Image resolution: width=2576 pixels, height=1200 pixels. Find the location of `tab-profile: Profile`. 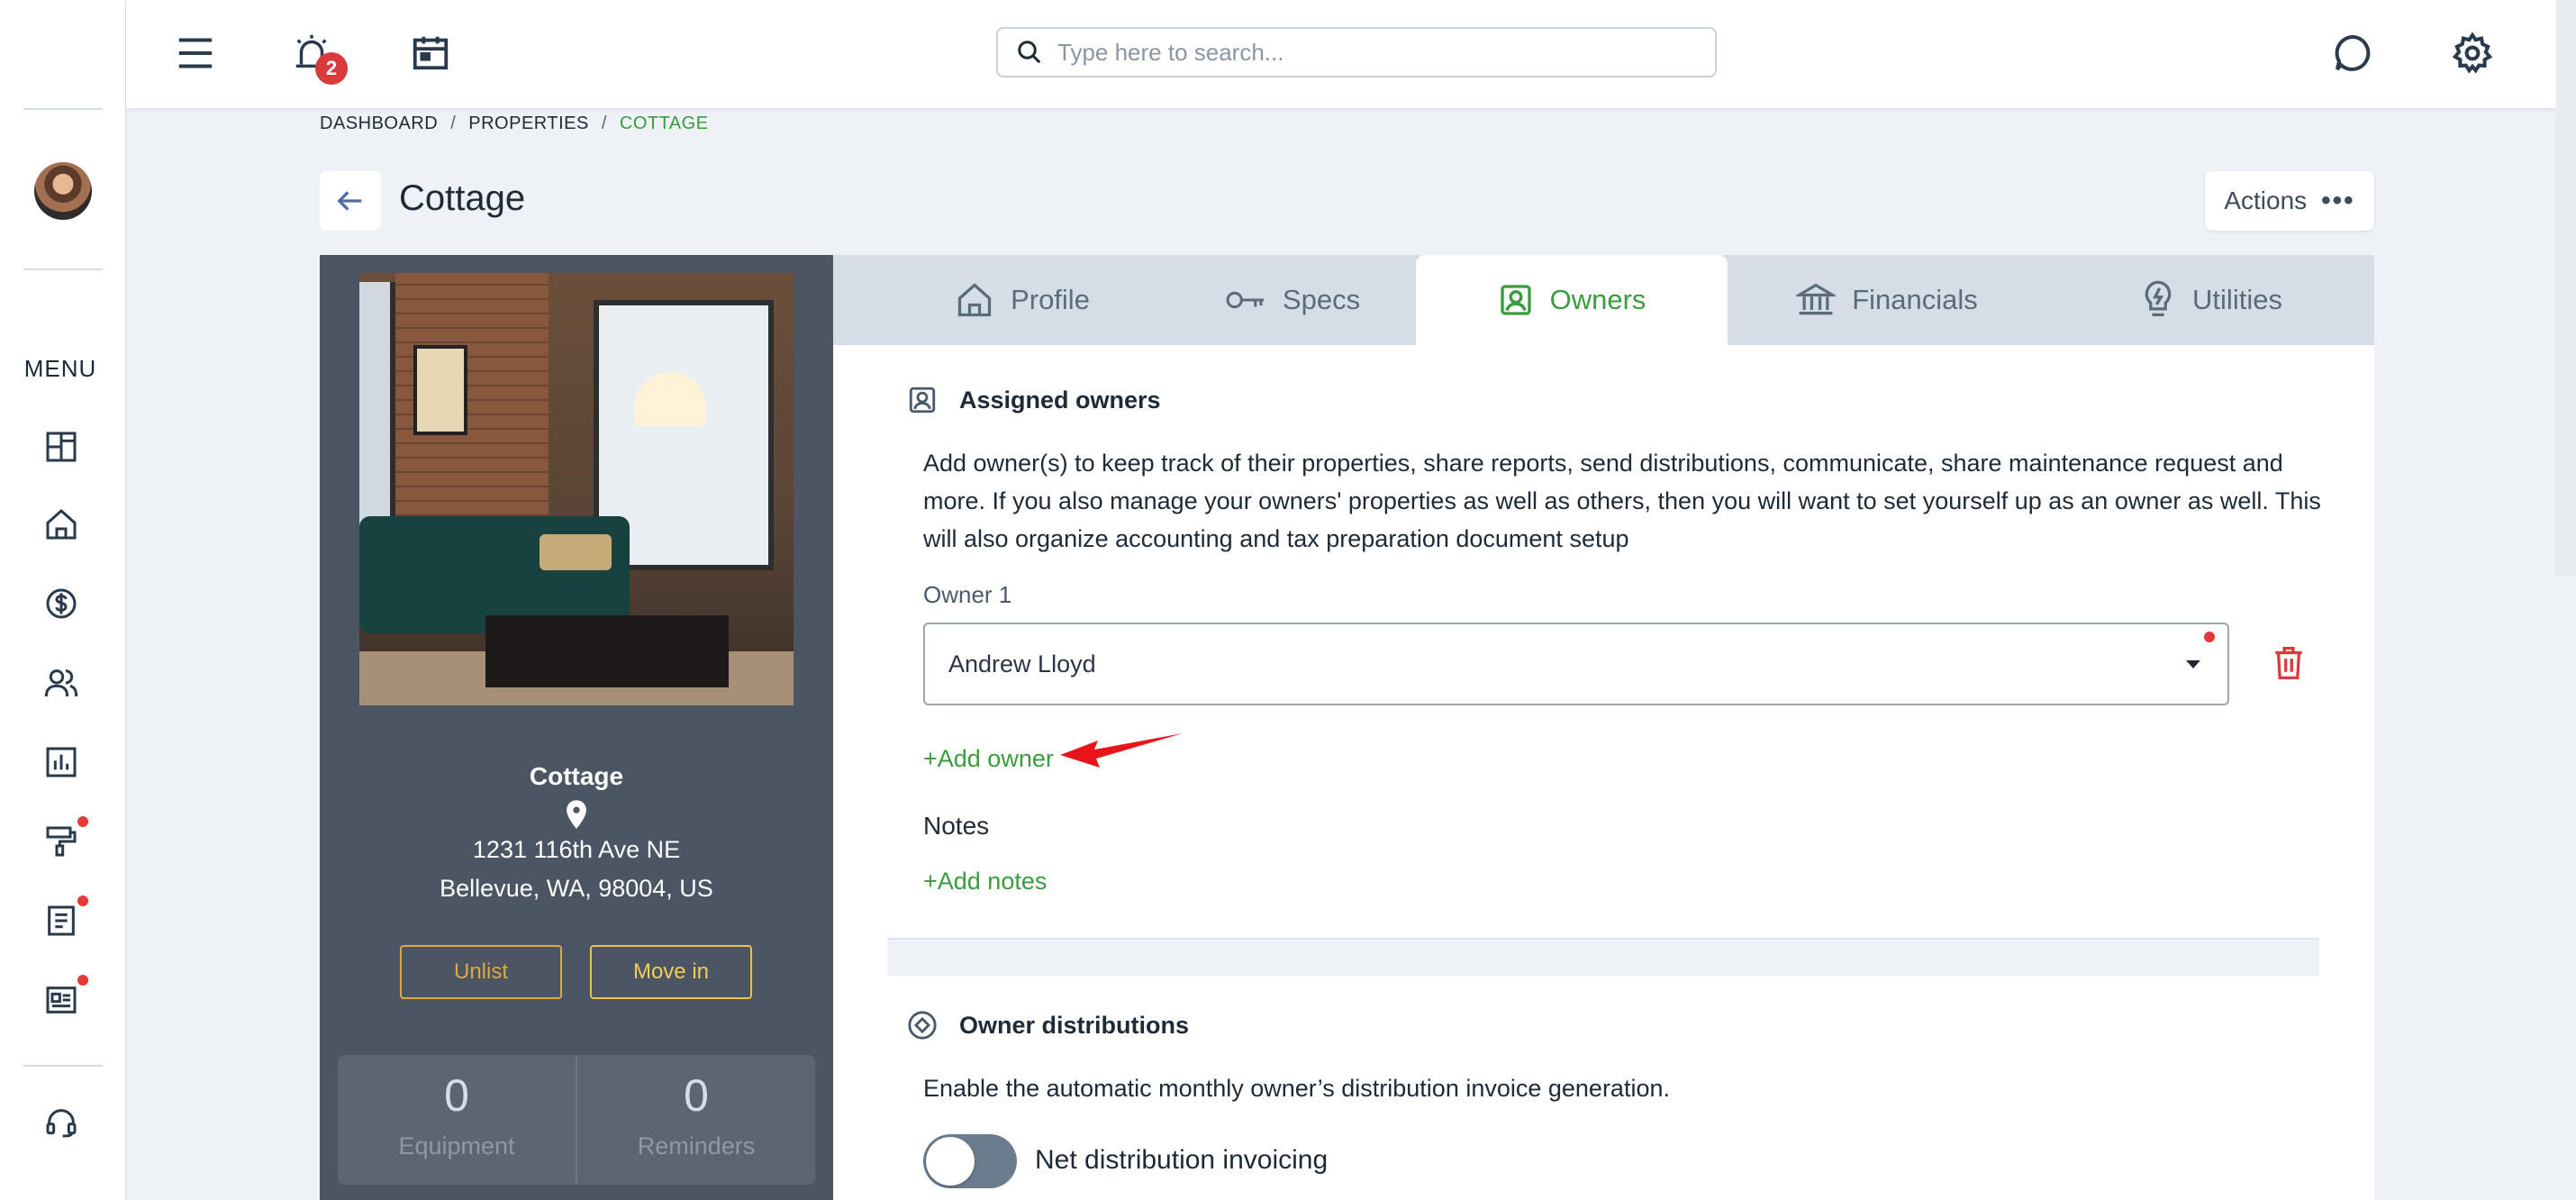

tab-profile: Profile is located at coordinates (1022, 300).